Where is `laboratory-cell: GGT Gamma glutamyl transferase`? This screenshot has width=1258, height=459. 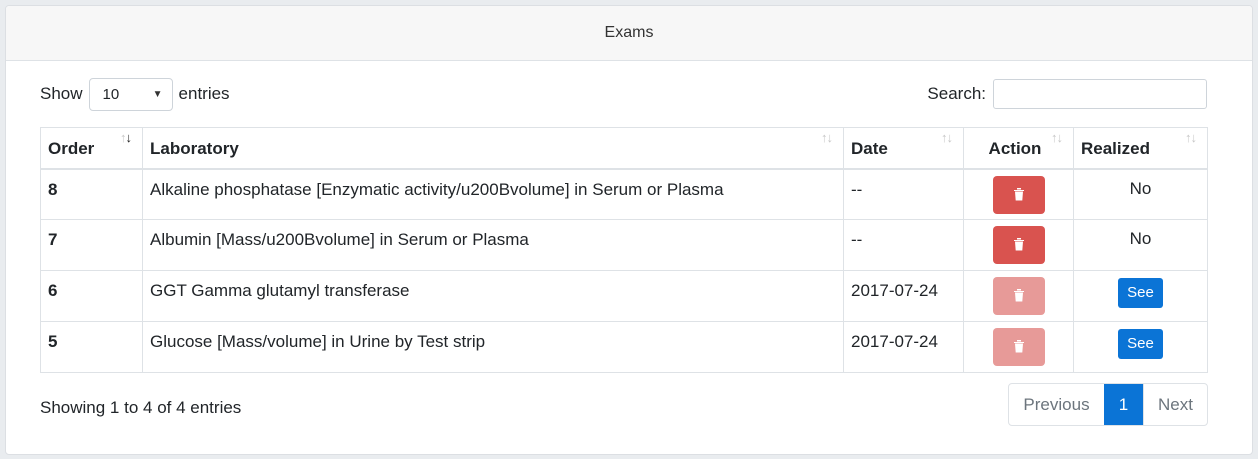 laboratory-cell: GGT Gamma glutamyl transferase is located at coordinates (493, 296).